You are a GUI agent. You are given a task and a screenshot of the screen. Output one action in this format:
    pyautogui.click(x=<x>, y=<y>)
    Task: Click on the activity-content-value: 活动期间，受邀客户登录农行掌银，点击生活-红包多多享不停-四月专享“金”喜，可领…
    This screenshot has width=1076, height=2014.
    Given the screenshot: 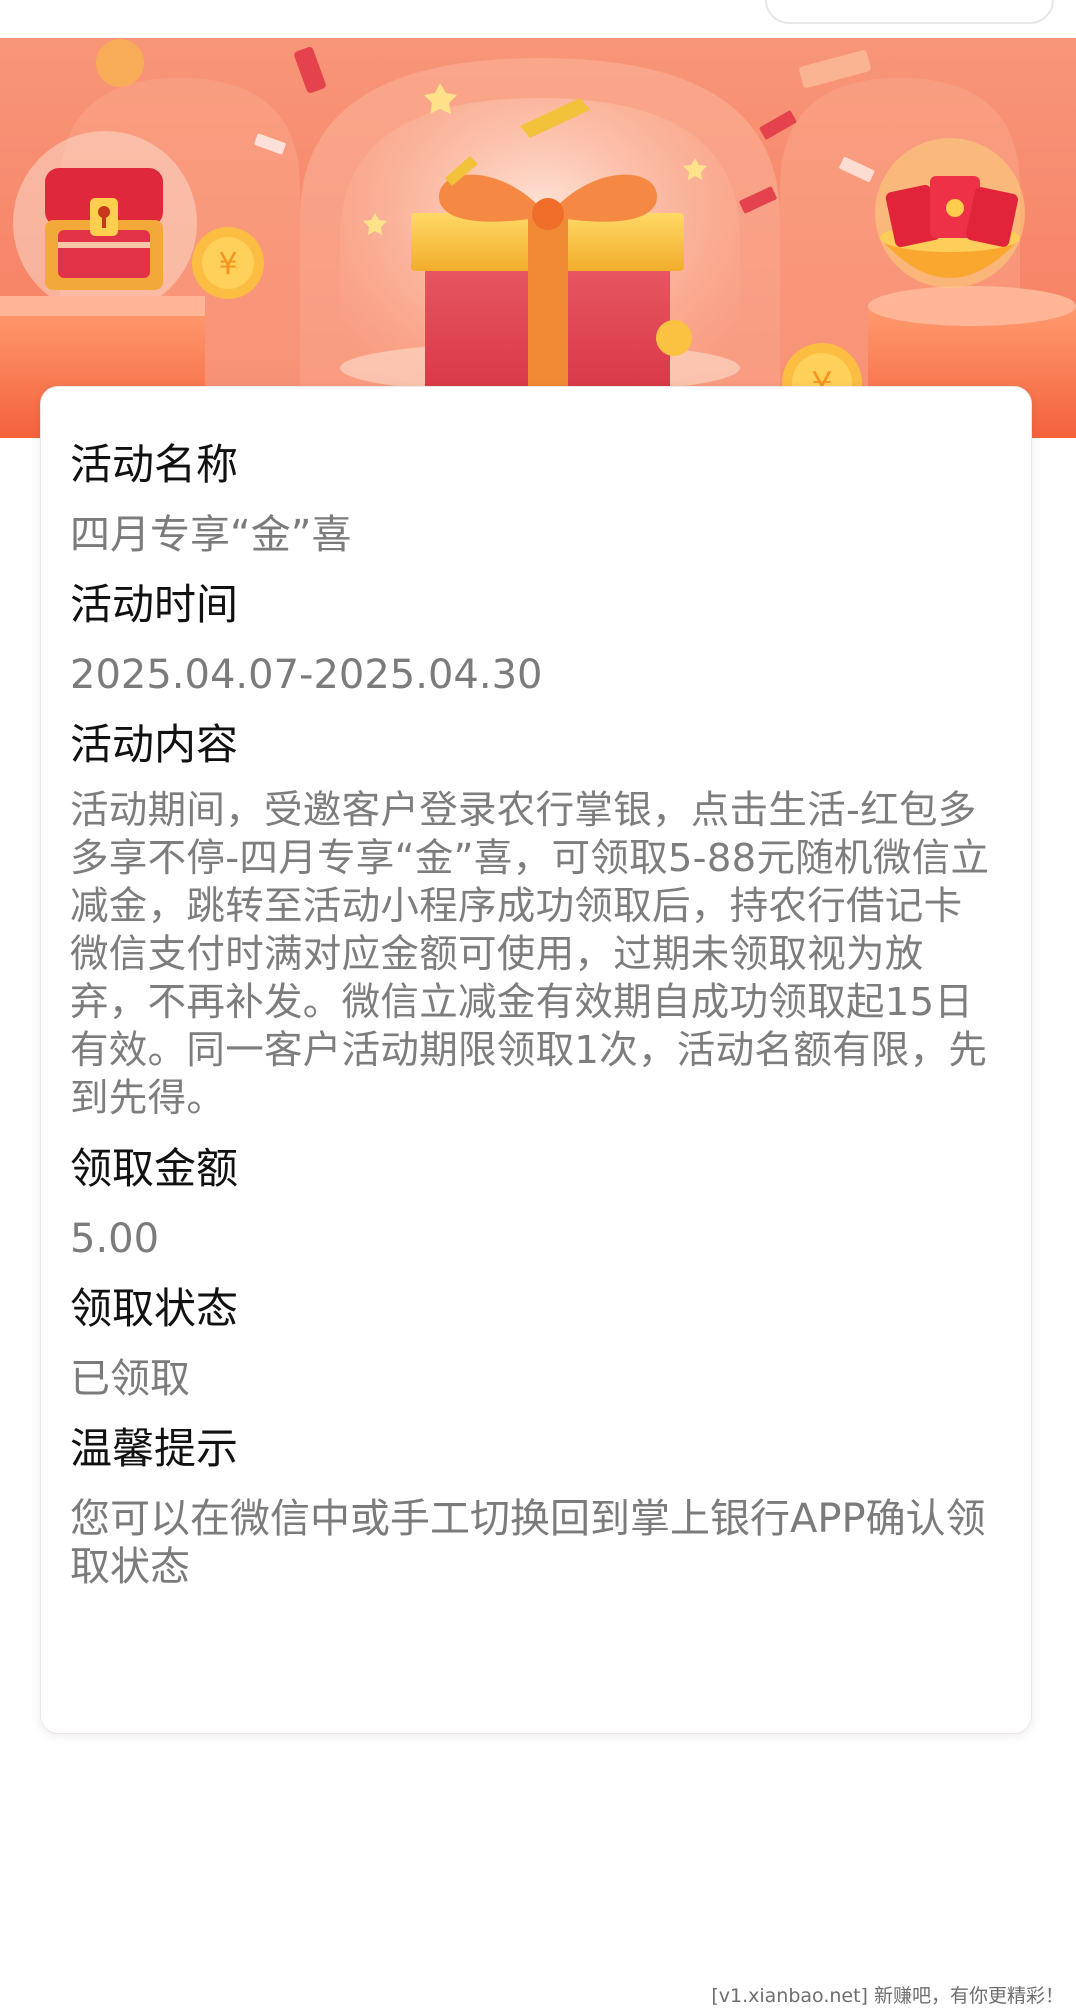 What is the action you would take?
    pyautogui.click(x=530, y=954)
    